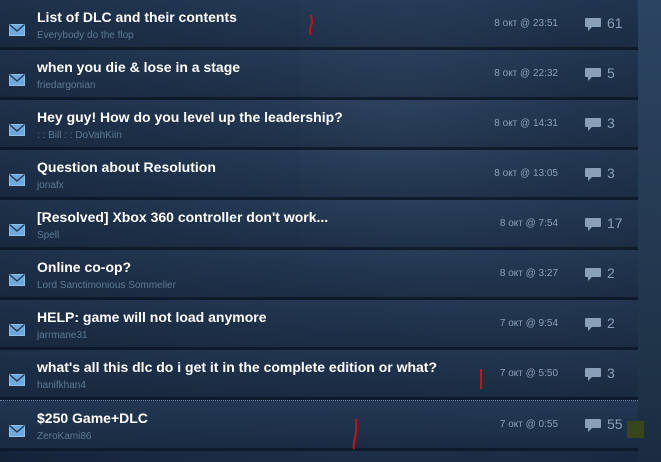 The height and width of the screenshot is (462, 661). What do you see at coordinates (528, 323) in the screenshot?
I see `topic-date: 7 окт @ 9:54` at bounding box center [528, 323].